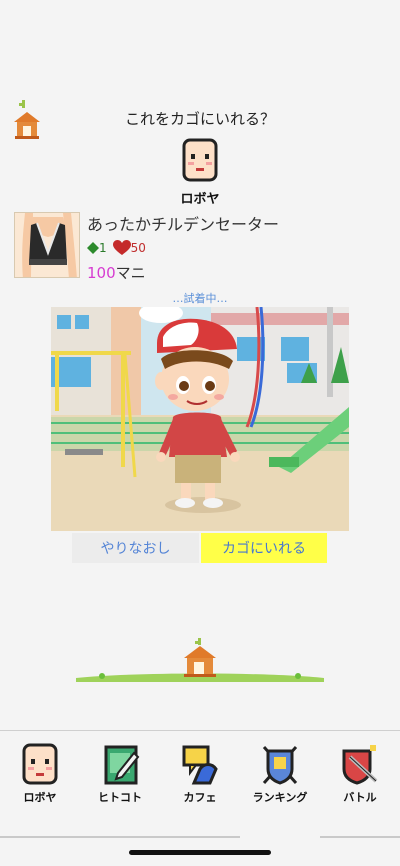 Image resolution: width=400 pixels, height=866 pixels. What do you see at coordinates (360, 765) in the screenshot?
I see `shield-sword-icon` at bounding box center [360, 765].